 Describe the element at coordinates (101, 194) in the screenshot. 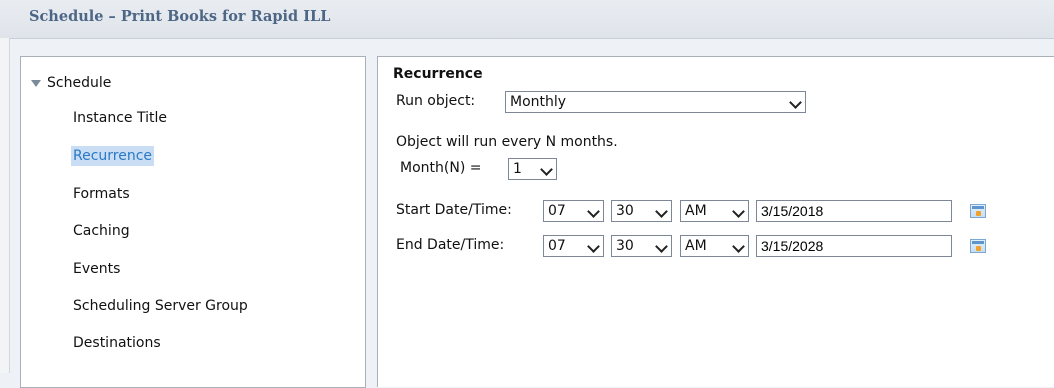

I see `nav-item-formats: Formats` at that location.